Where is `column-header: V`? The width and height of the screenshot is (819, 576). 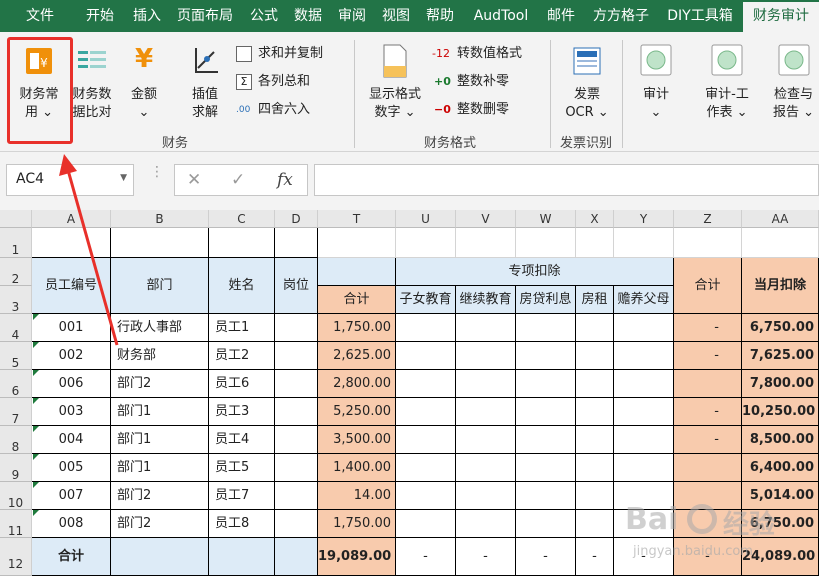
column-header: V is located at coordinates (486, 219).